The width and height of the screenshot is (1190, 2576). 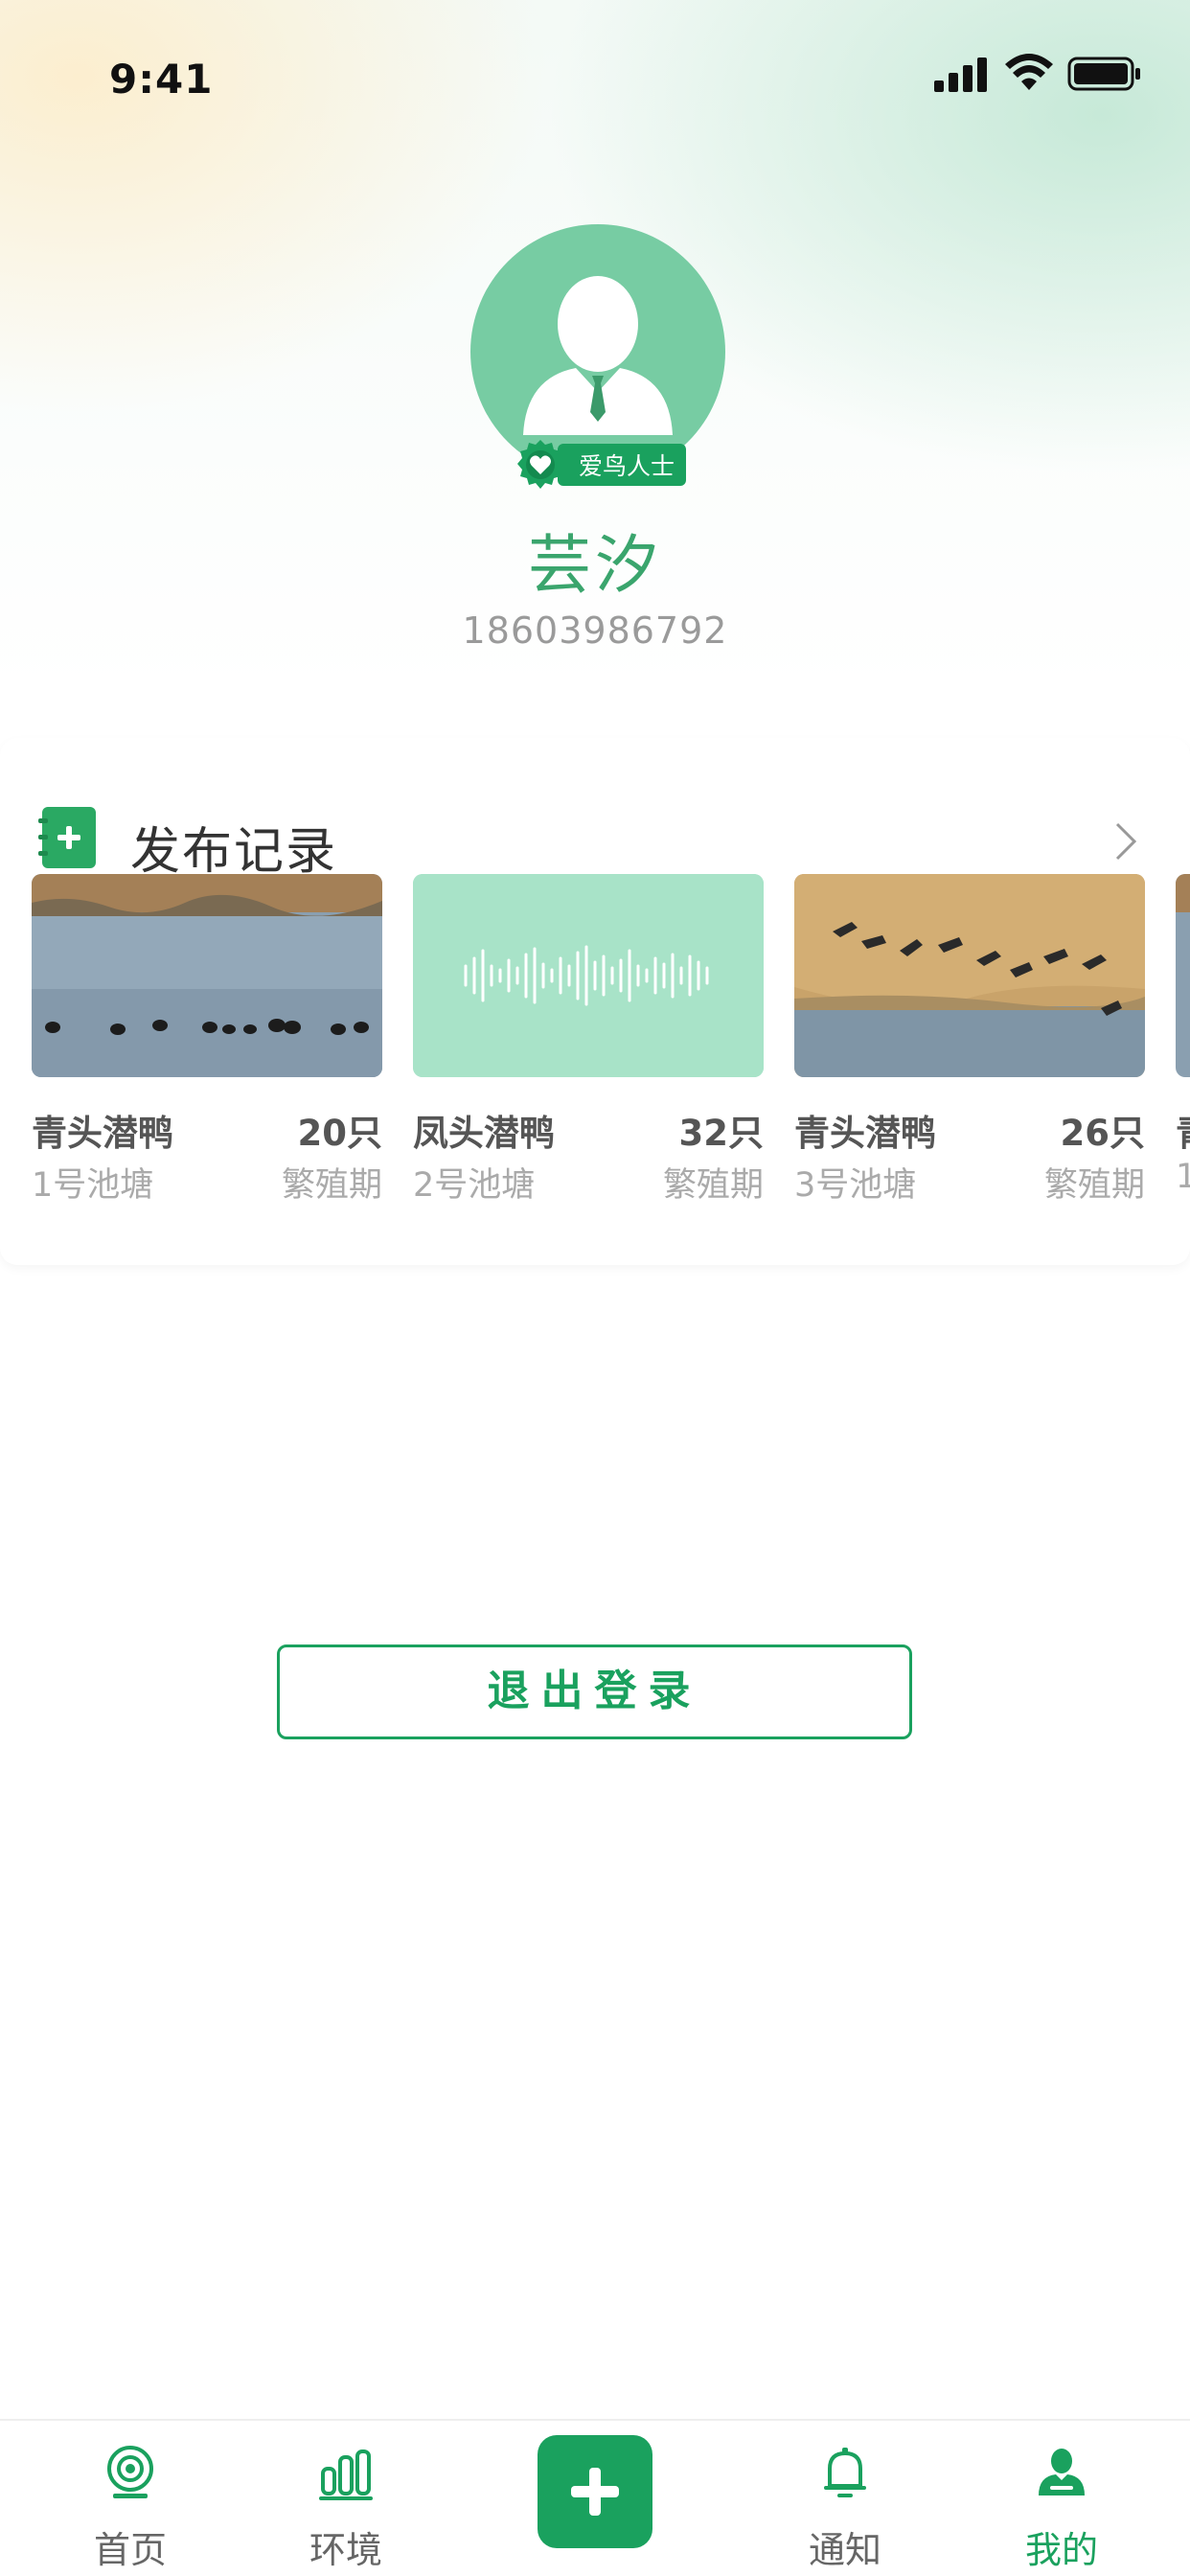 I want to click on user-phone: 18603986792, so click(x=595, y=631).